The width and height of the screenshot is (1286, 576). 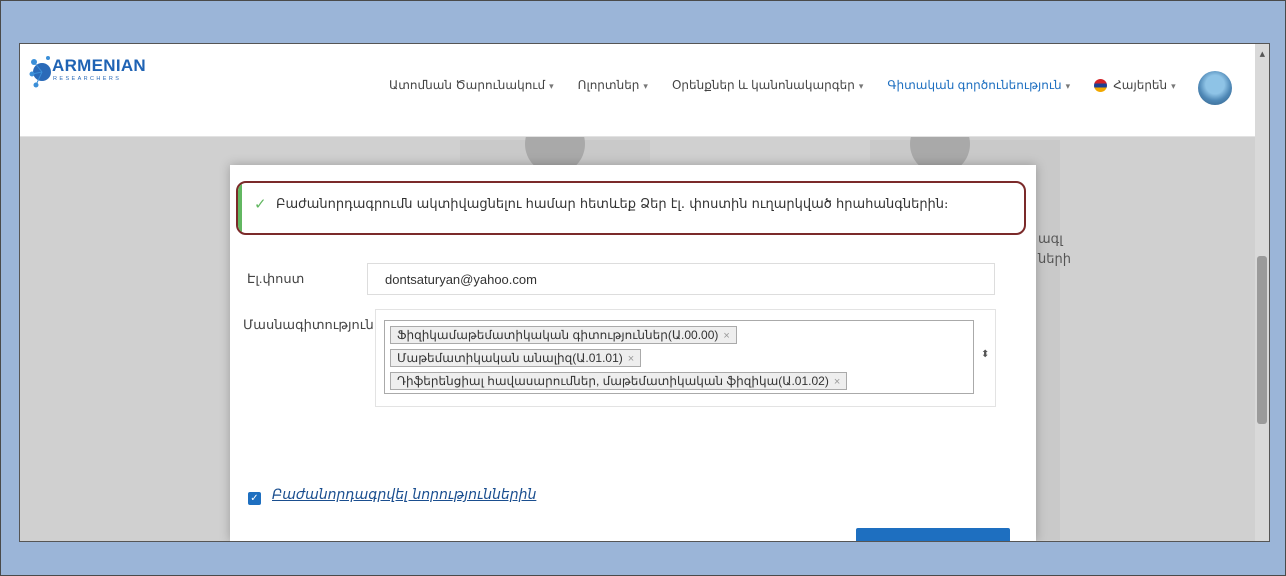 I want to click on scrollbar-thumb, so click(x=1262, y=340).